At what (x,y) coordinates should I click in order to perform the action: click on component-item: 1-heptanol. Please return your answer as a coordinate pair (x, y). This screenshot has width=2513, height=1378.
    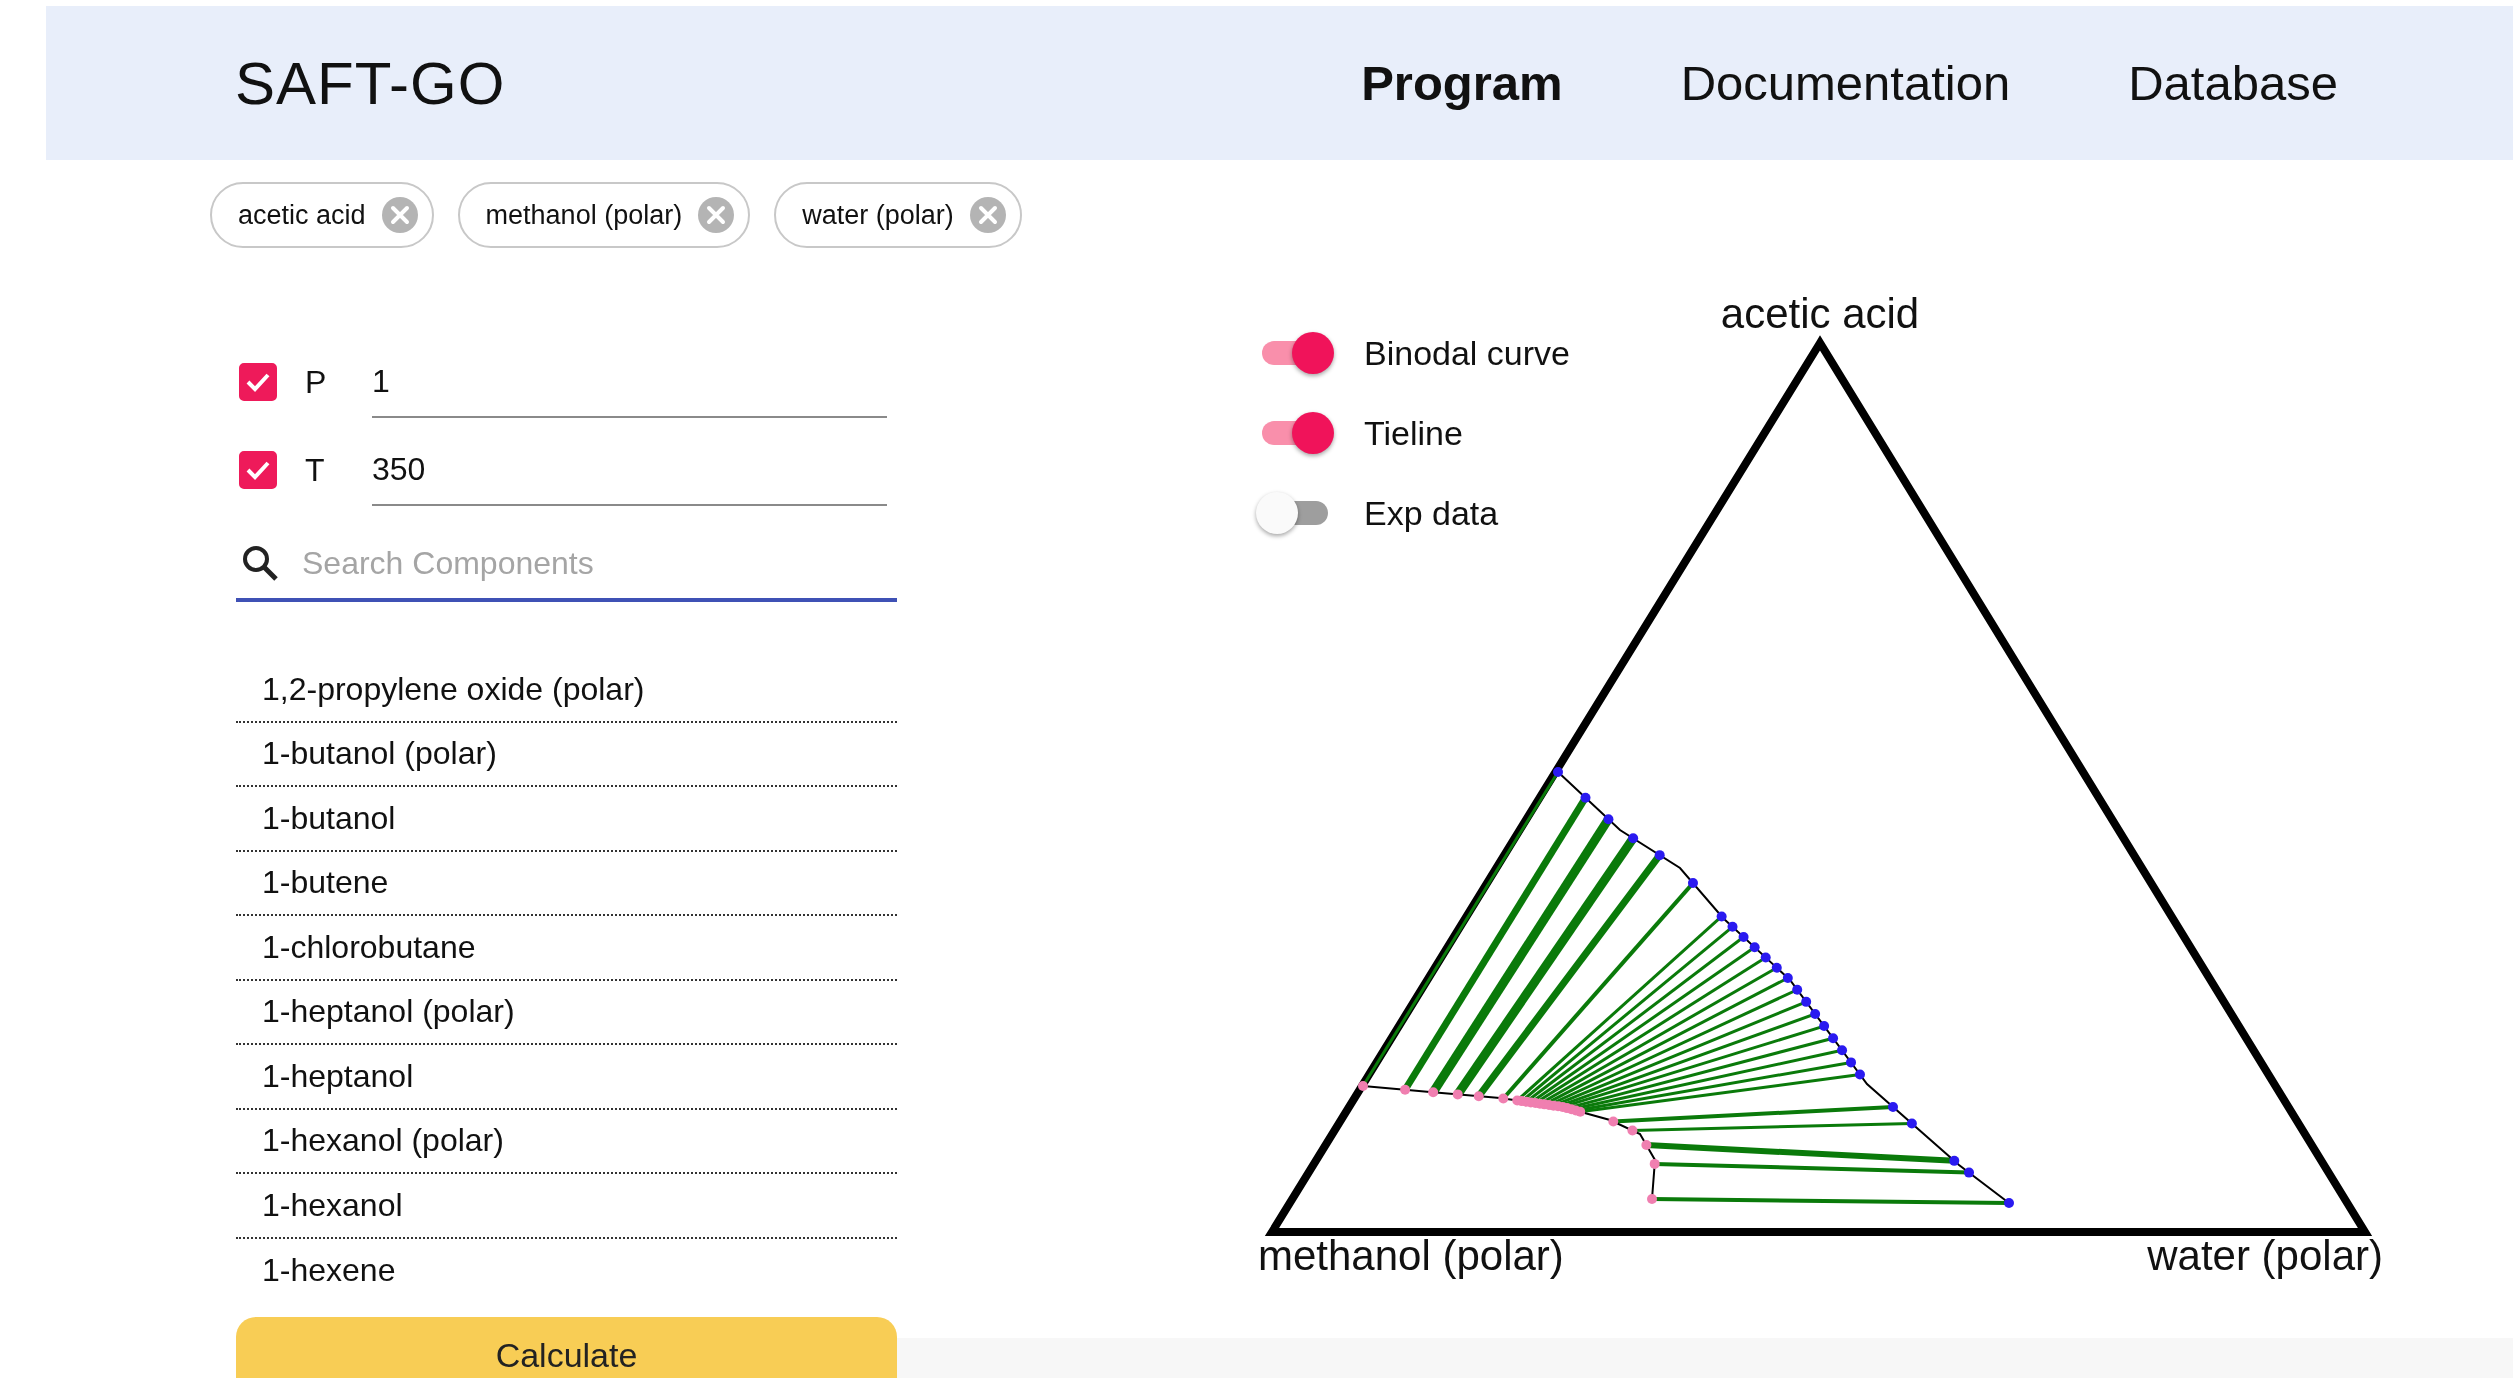
    Looking at the image, I should click on (566, 1077).